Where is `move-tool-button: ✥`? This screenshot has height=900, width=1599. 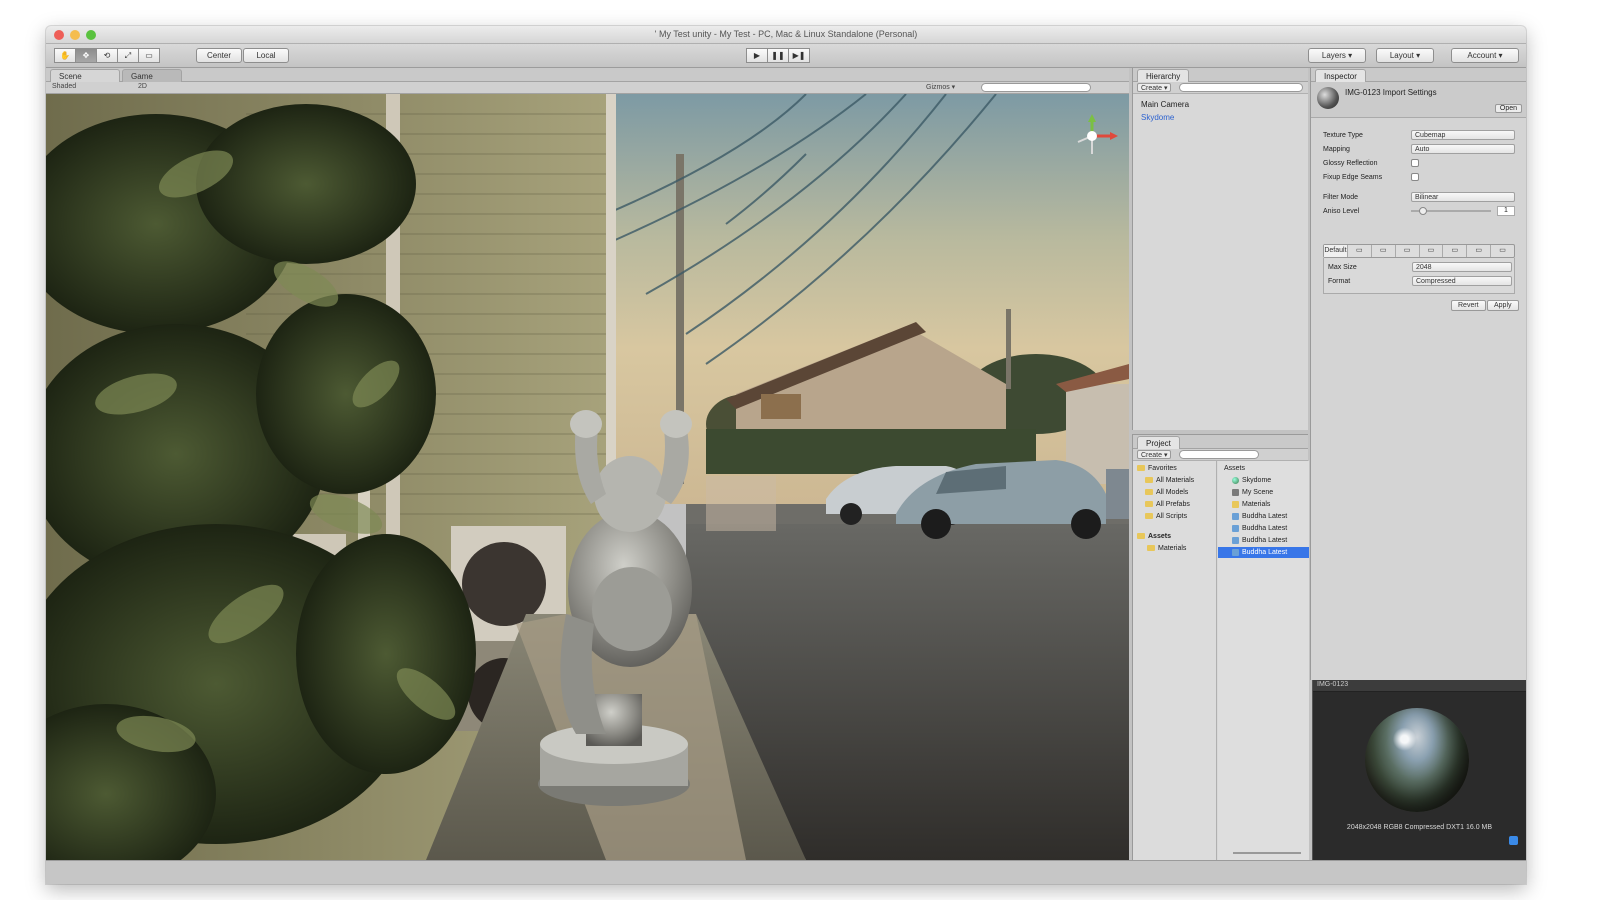
move-tool-button: ✥ is located at coordinates (86, 55).